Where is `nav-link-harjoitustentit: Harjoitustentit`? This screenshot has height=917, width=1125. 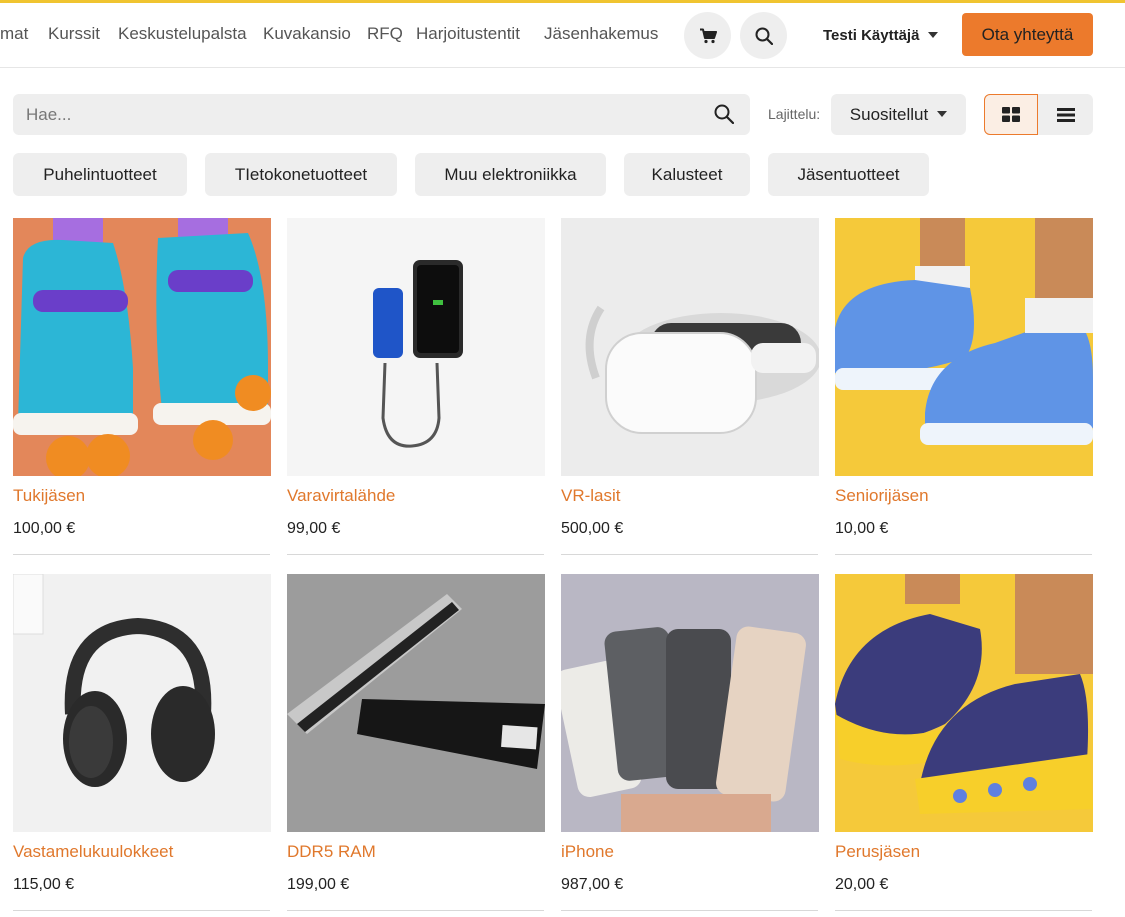
nav-link-harjoitustentit: Harjoitustentit is located at coordinates (468, 34).